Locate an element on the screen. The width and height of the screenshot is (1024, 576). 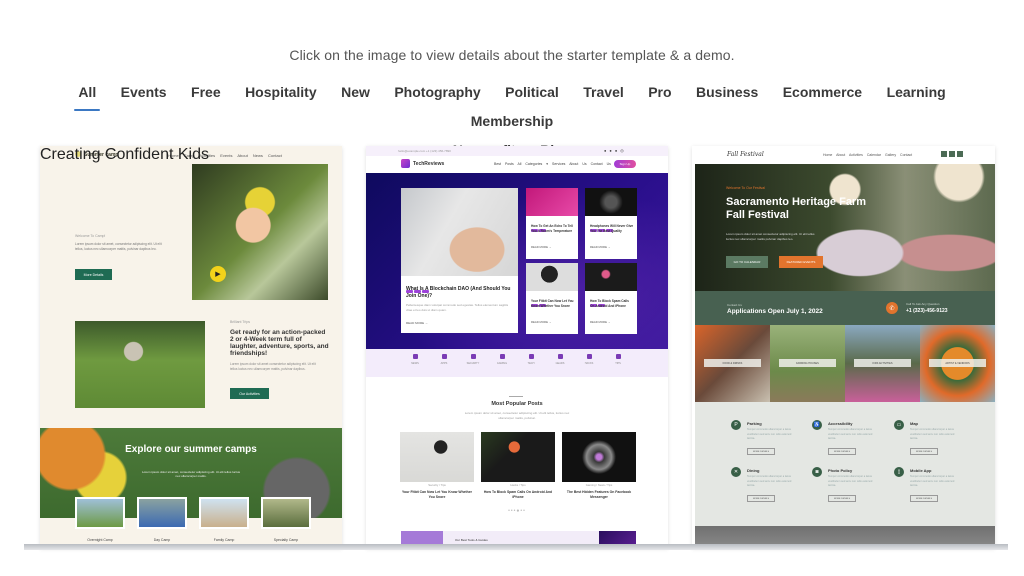
camp-label: Family Camp is located at coordinates (224, 540).